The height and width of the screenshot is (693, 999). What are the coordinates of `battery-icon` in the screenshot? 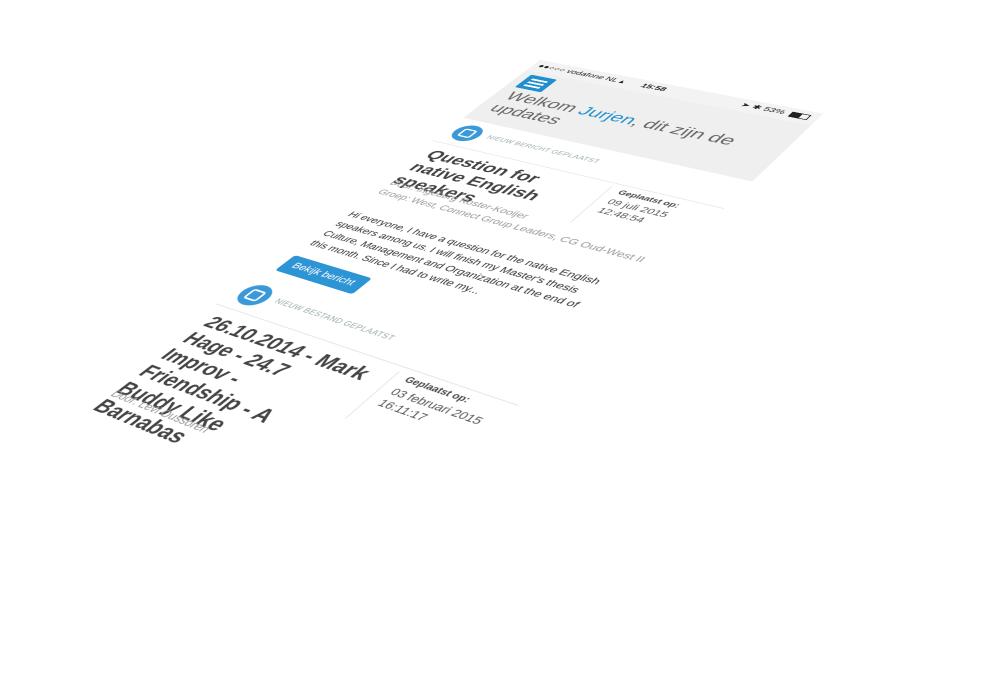 It's located at (799, 116).